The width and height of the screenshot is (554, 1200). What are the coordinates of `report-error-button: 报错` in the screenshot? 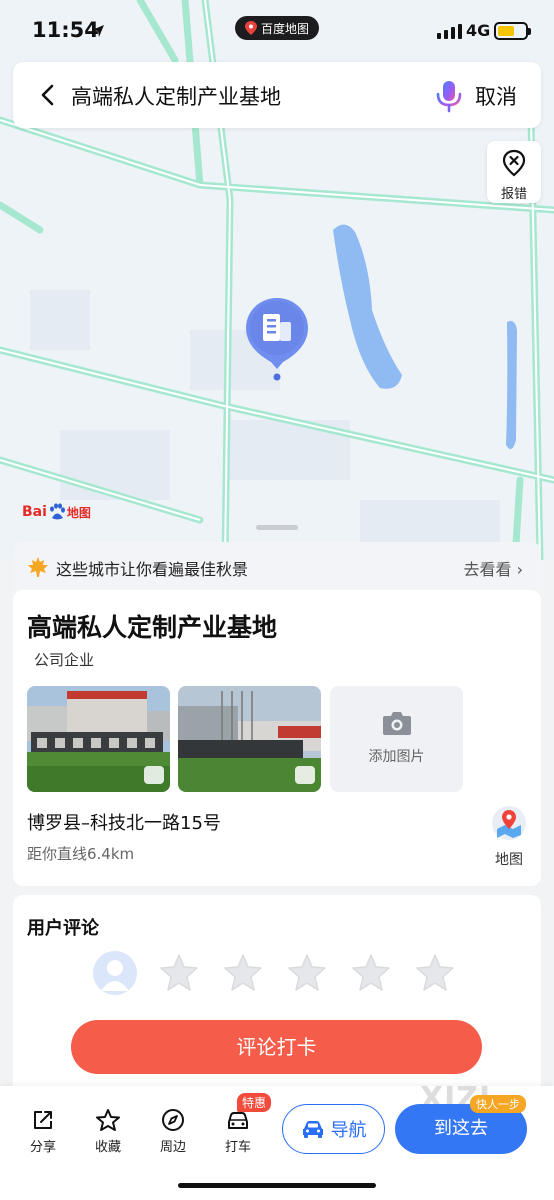 It's located at (514, 172).